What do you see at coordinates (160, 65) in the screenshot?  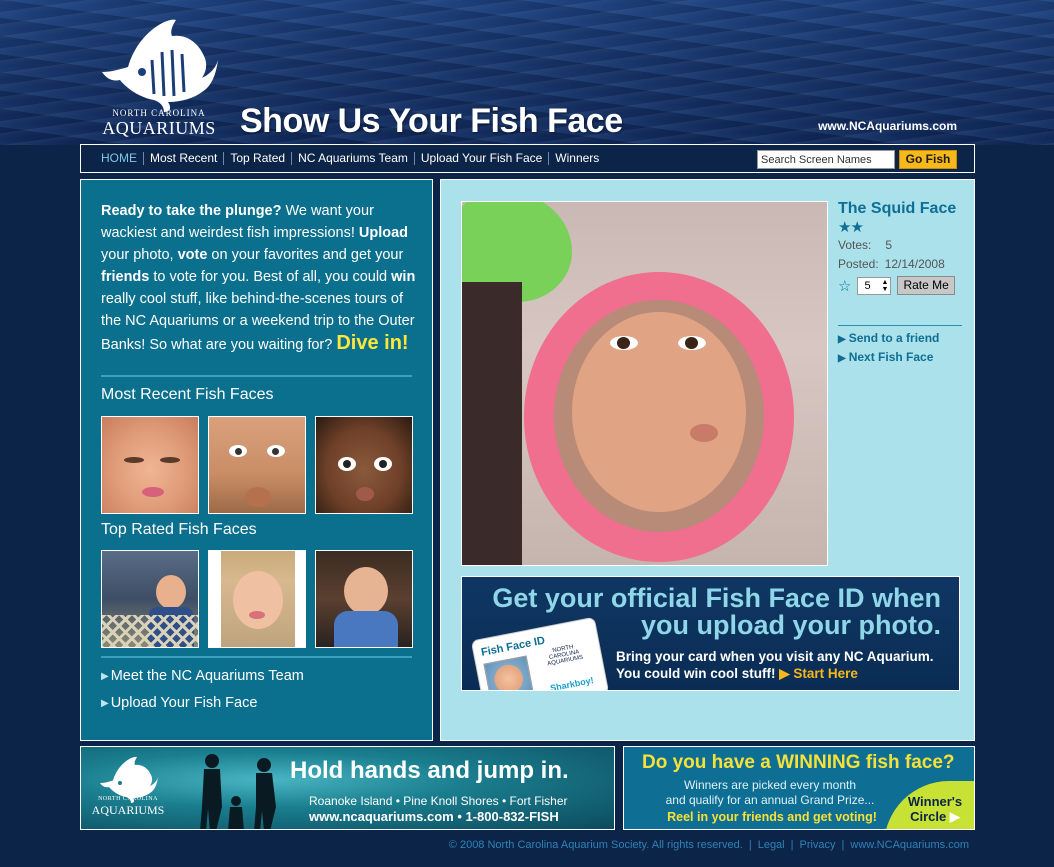 I see `angelfish-icon` at bounding box center [160, 65].